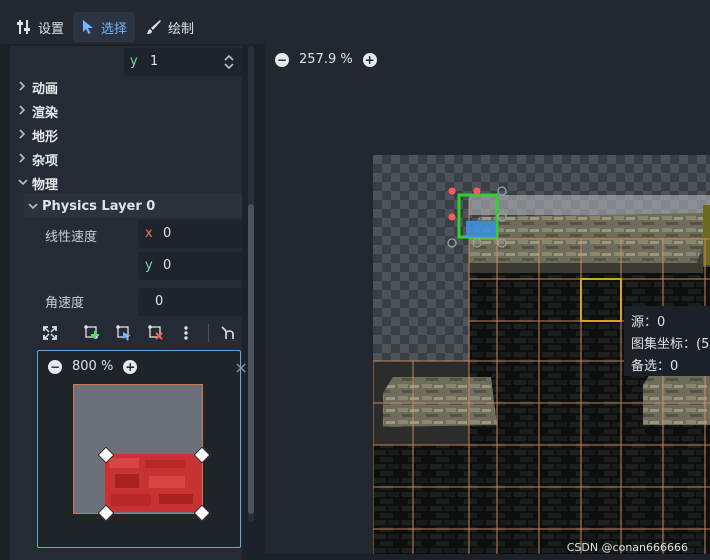 Image resolution: width=710 pixels, height=560 pixels. What do you see at coordinates (45, 89) in the screenshot?
I see `section-animation-label: 动画` at bounding box center [45, 89].